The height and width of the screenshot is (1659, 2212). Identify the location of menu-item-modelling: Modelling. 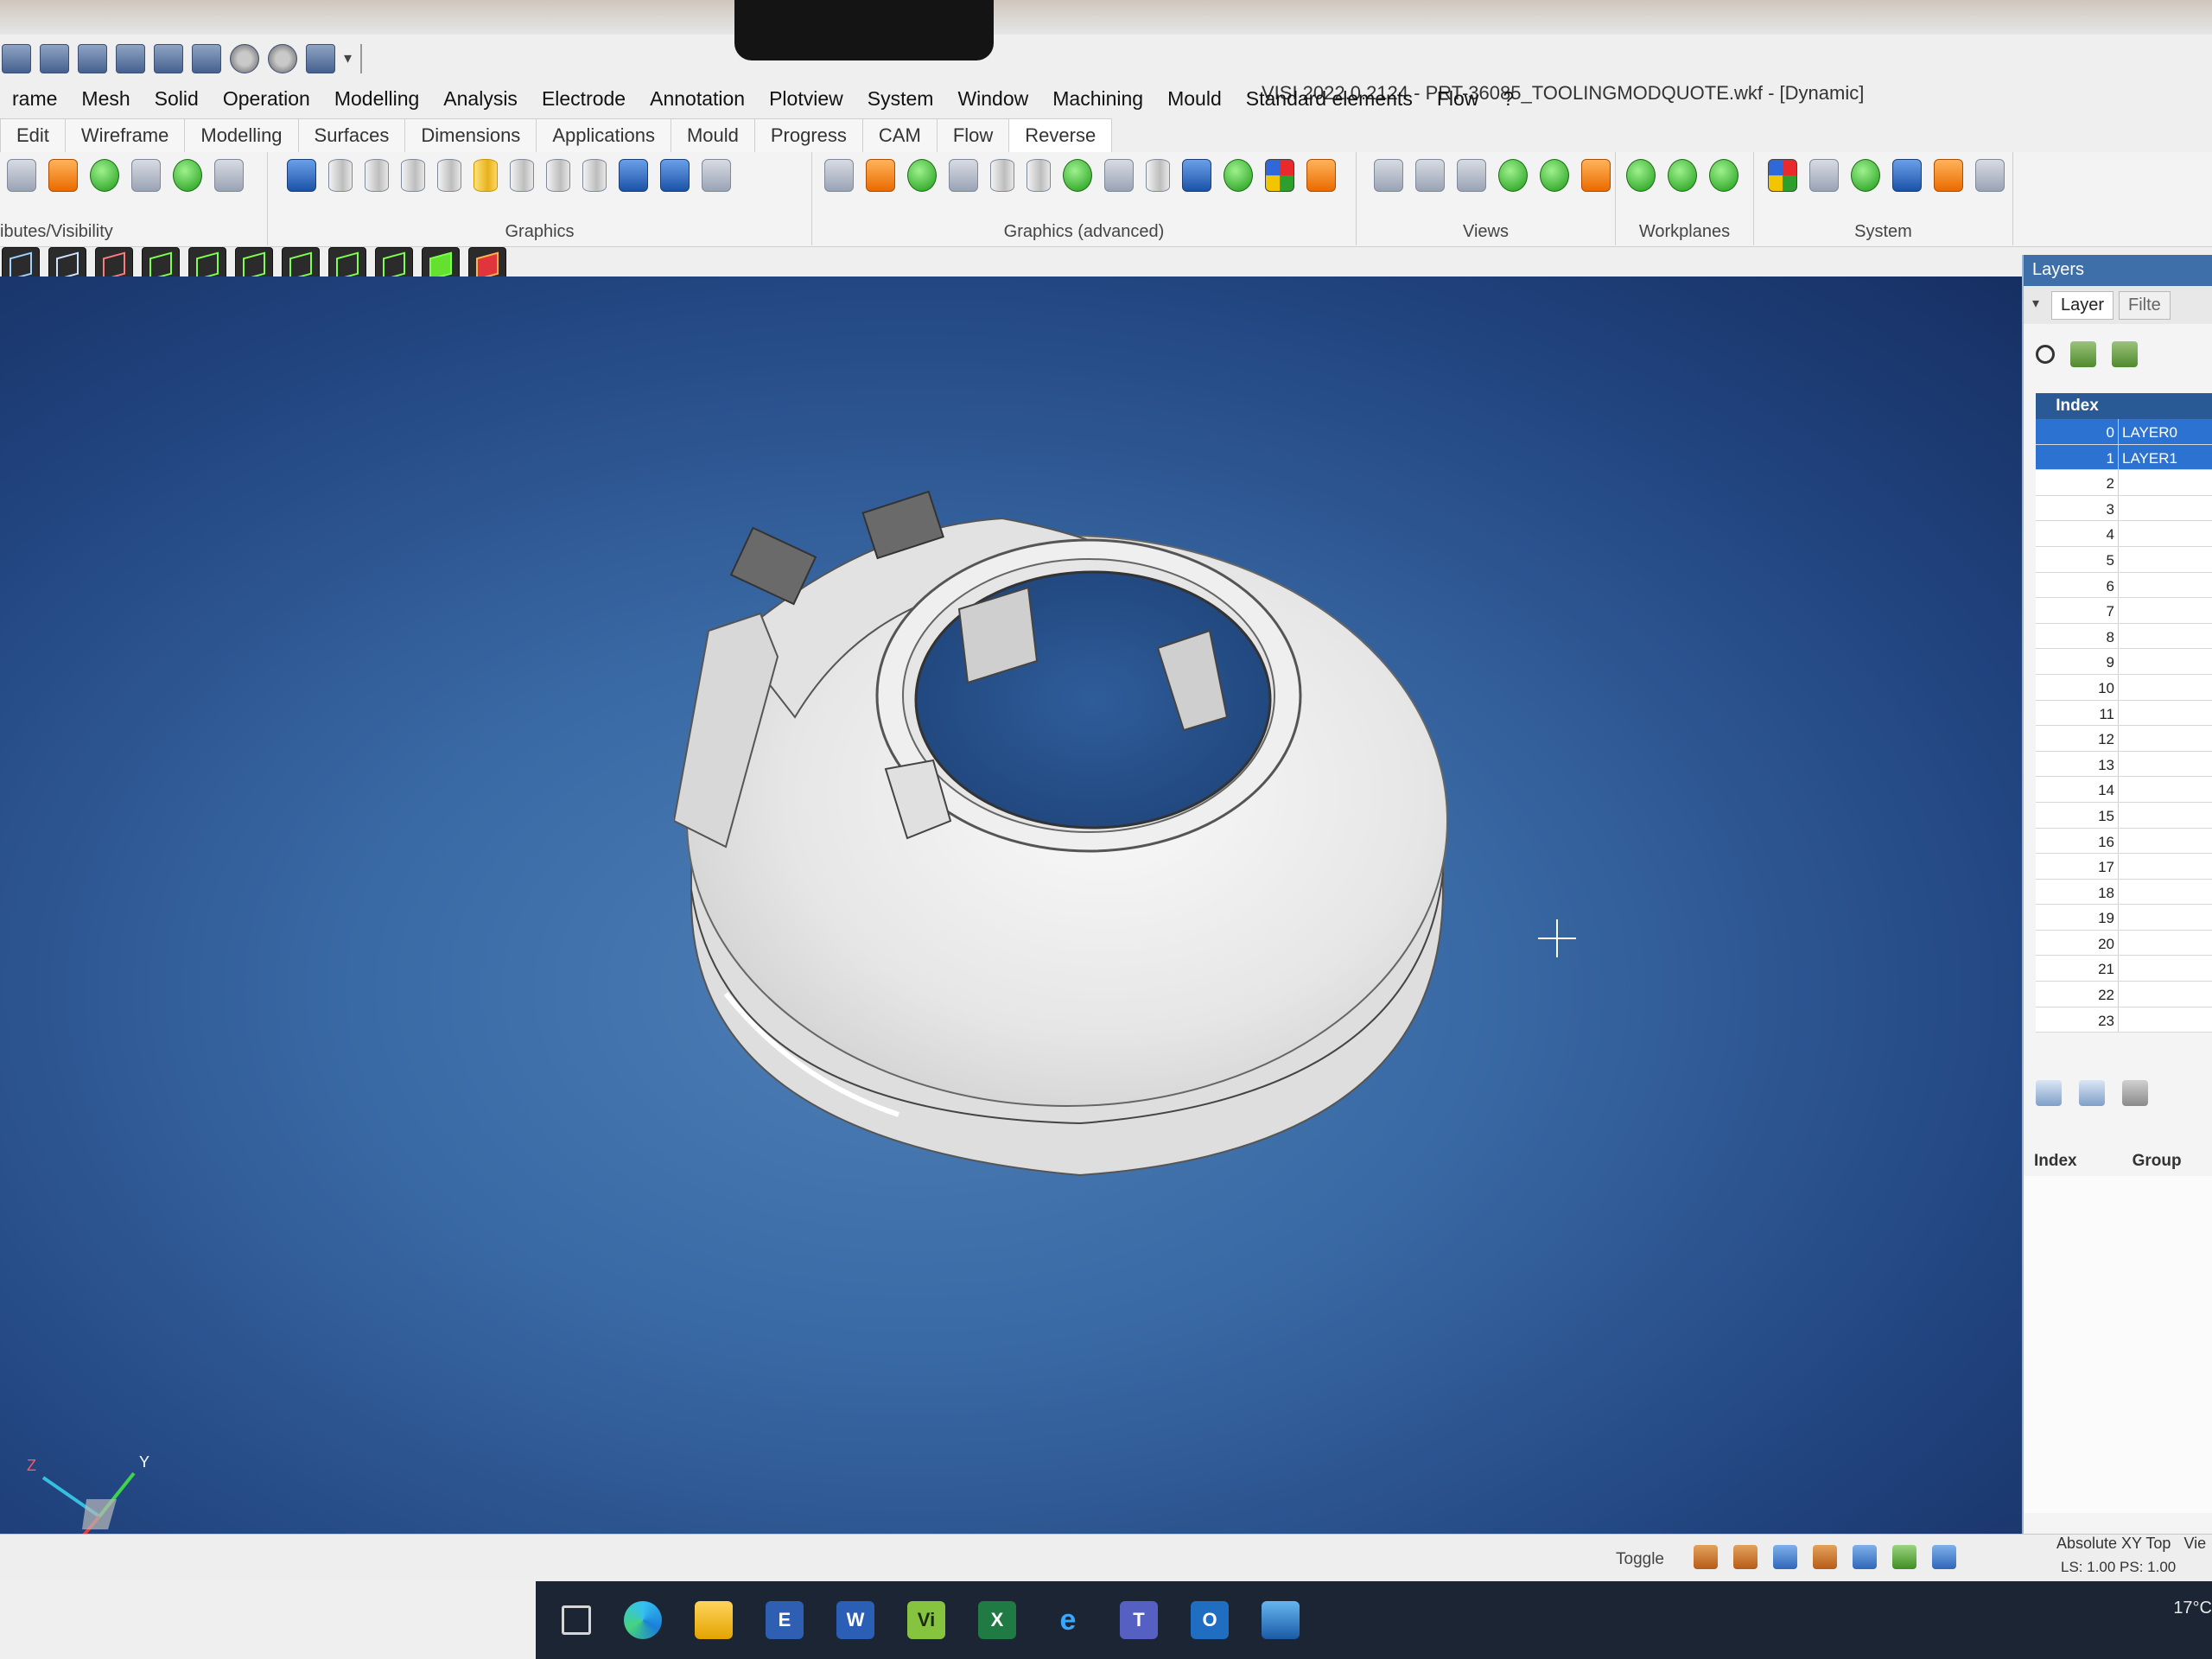
(376, 99).